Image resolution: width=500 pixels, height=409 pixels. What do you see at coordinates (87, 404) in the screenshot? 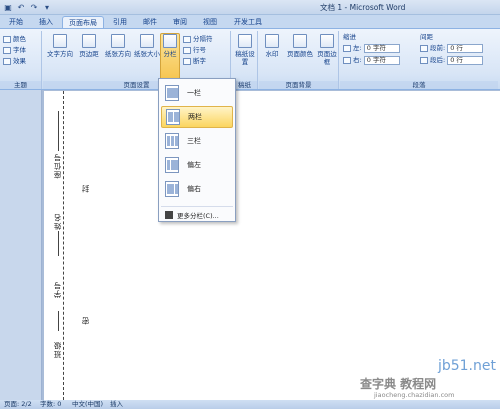
I see `language-indicator: 中文(中国)` at bounding box center [87, 404].